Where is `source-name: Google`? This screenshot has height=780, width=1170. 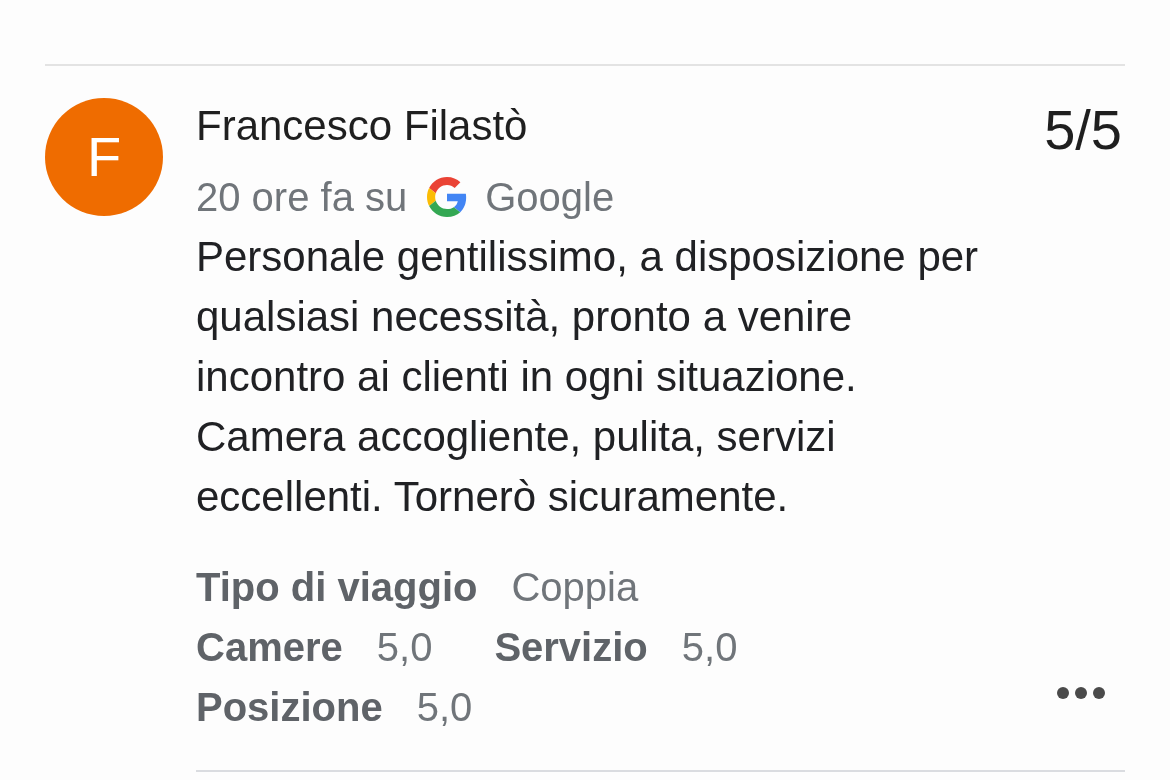
source-name: Google is located at coordinates (550, 197).